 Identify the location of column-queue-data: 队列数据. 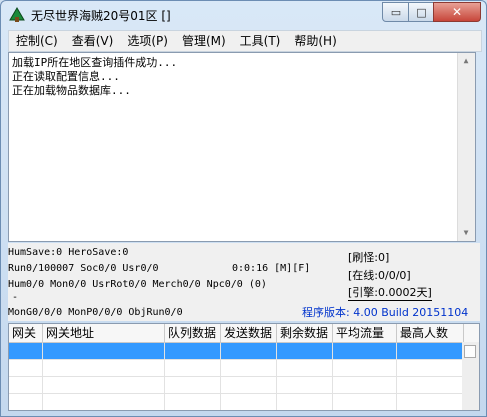
(193, 333).